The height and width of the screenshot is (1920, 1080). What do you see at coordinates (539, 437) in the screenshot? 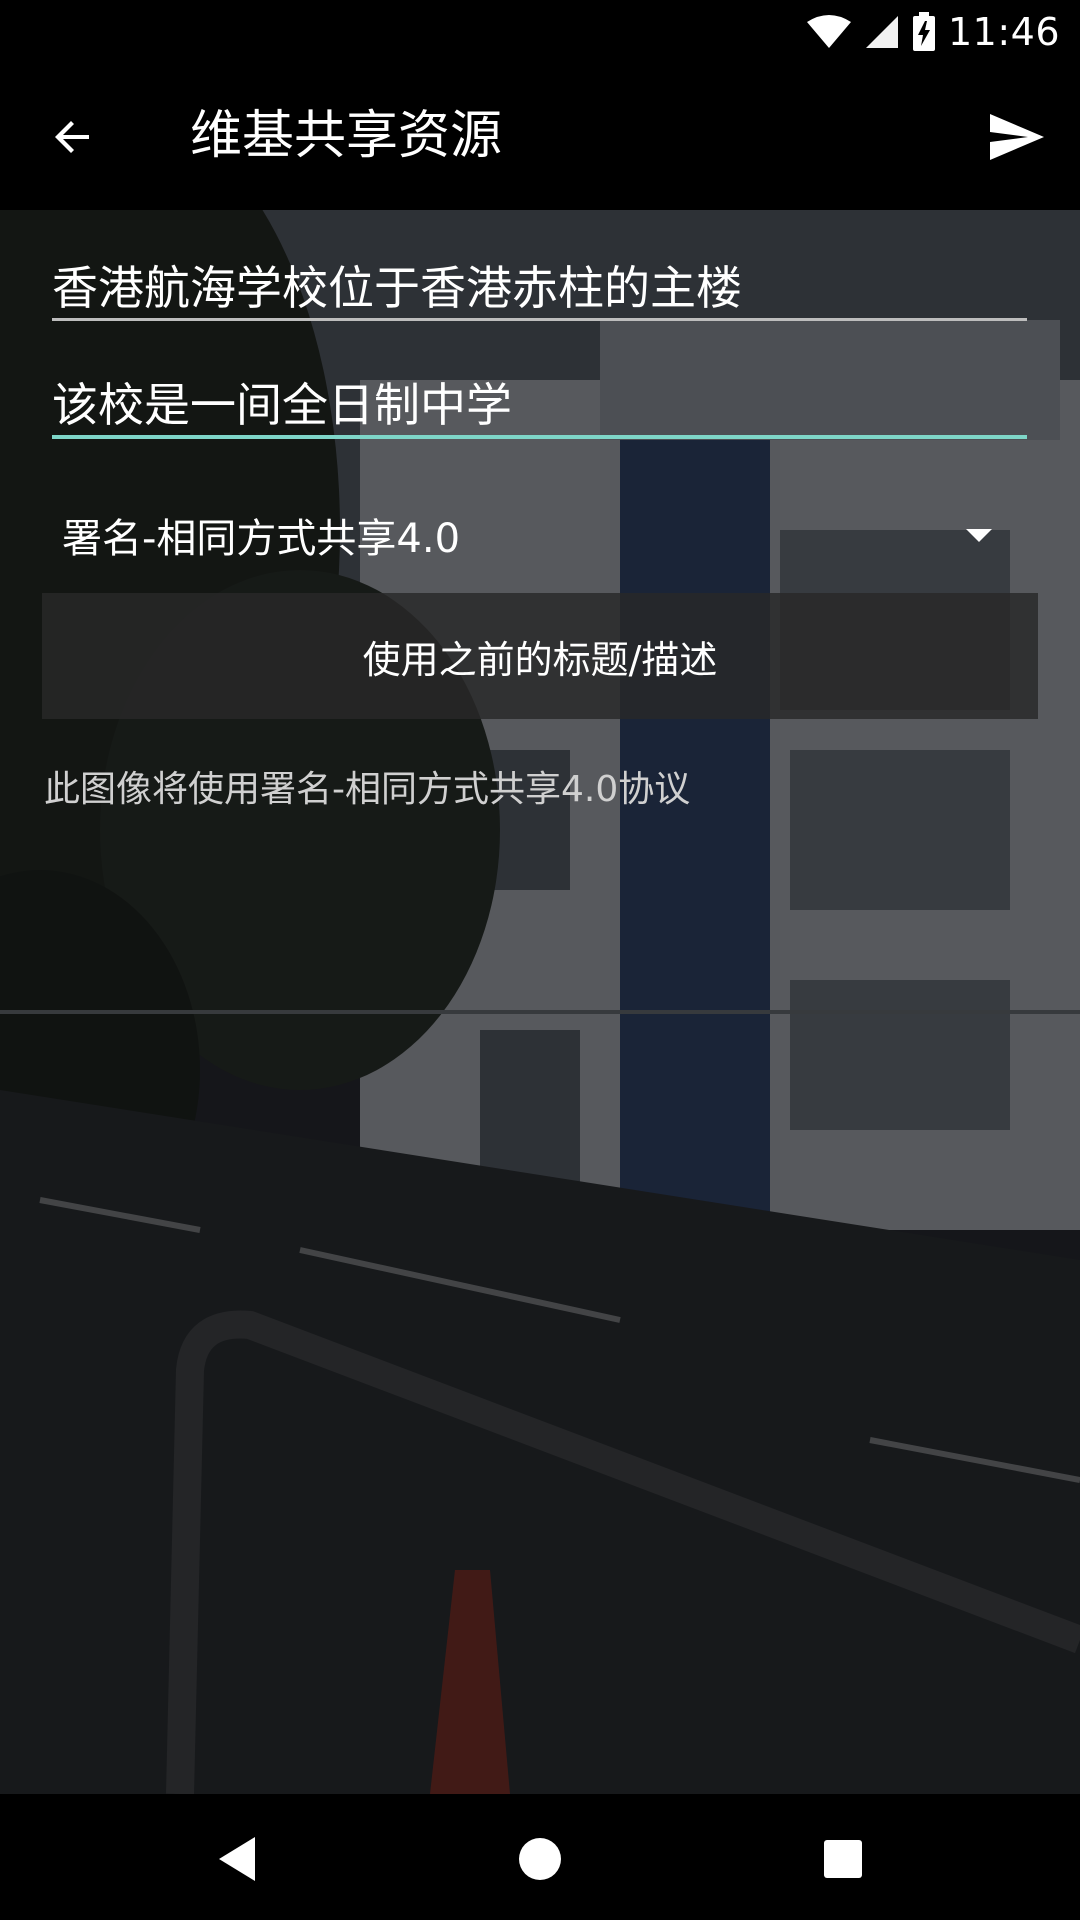
I see `description-underline` at bounding box center [539, 437].